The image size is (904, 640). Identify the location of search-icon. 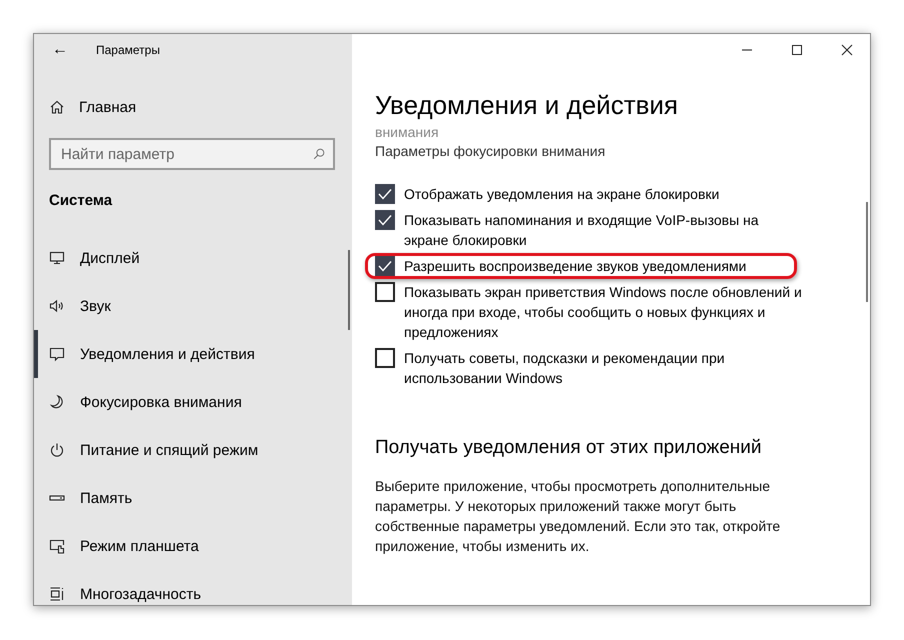
(319, 154).